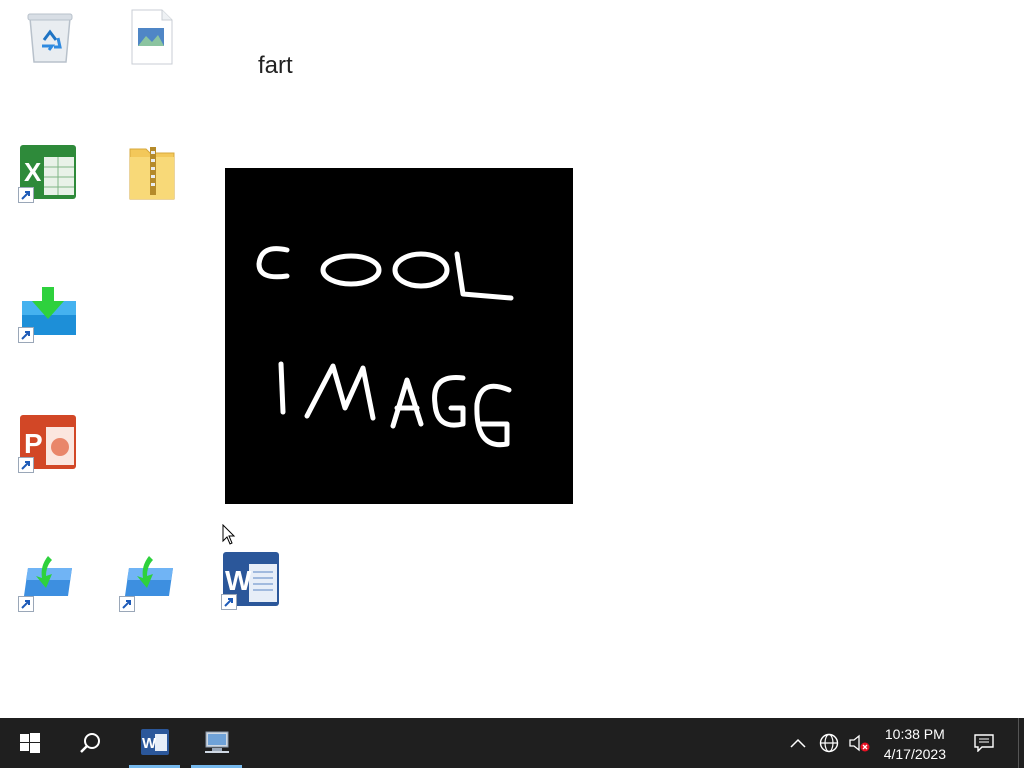  Describe the element at coordinates (33, 172) in the screenshot. I see `svg-text: X` at that location.